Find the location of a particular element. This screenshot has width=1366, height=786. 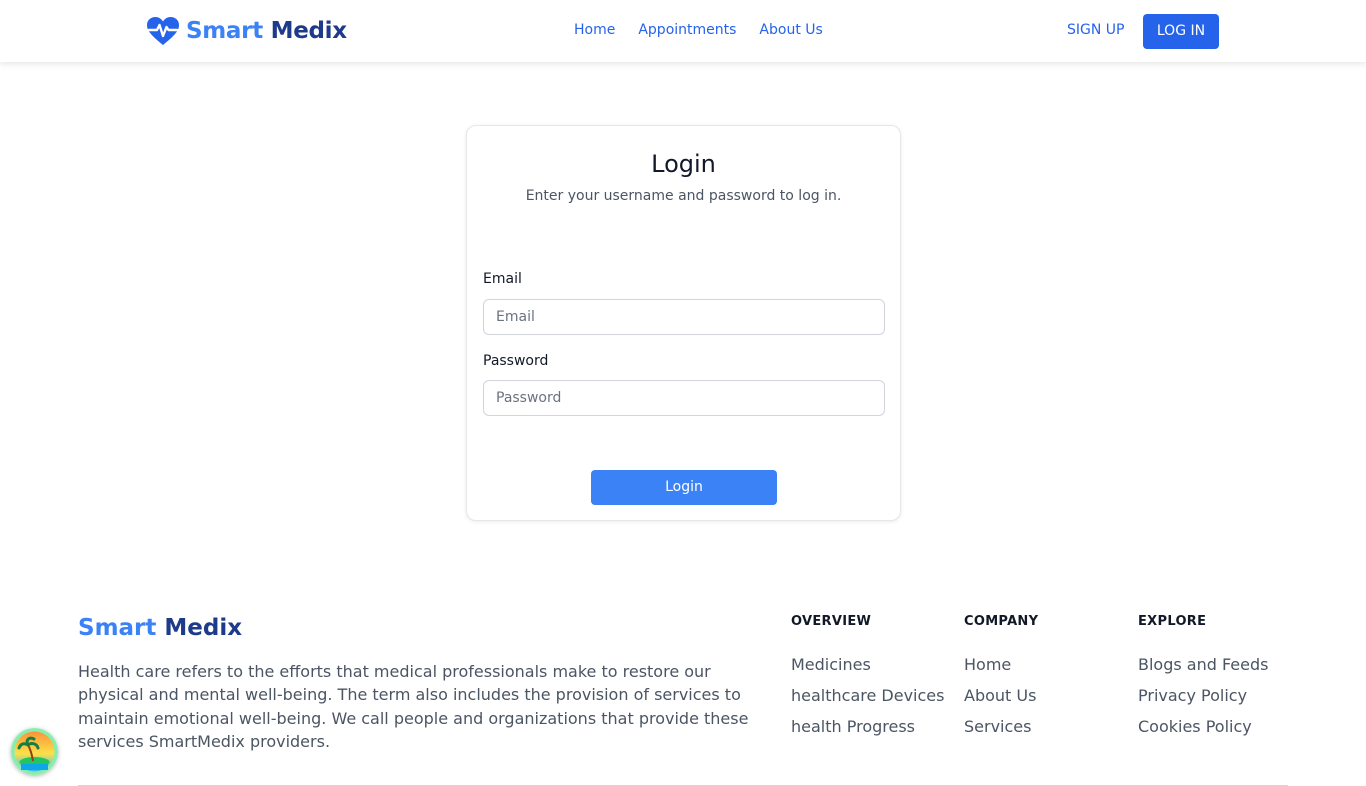

logo-word-medix: Medix is located at coordinates (308, 31).